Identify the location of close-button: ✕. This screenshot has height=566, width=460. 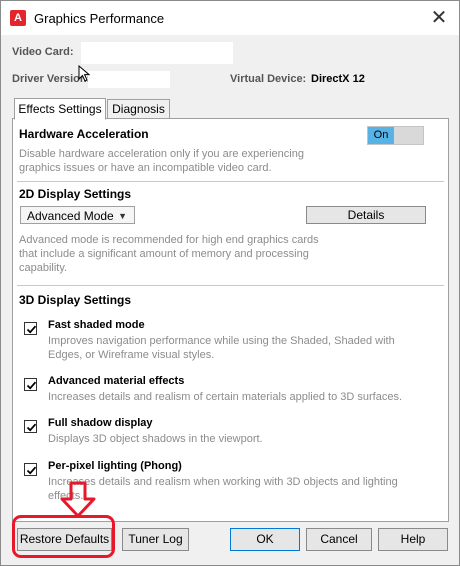
(439, 18).